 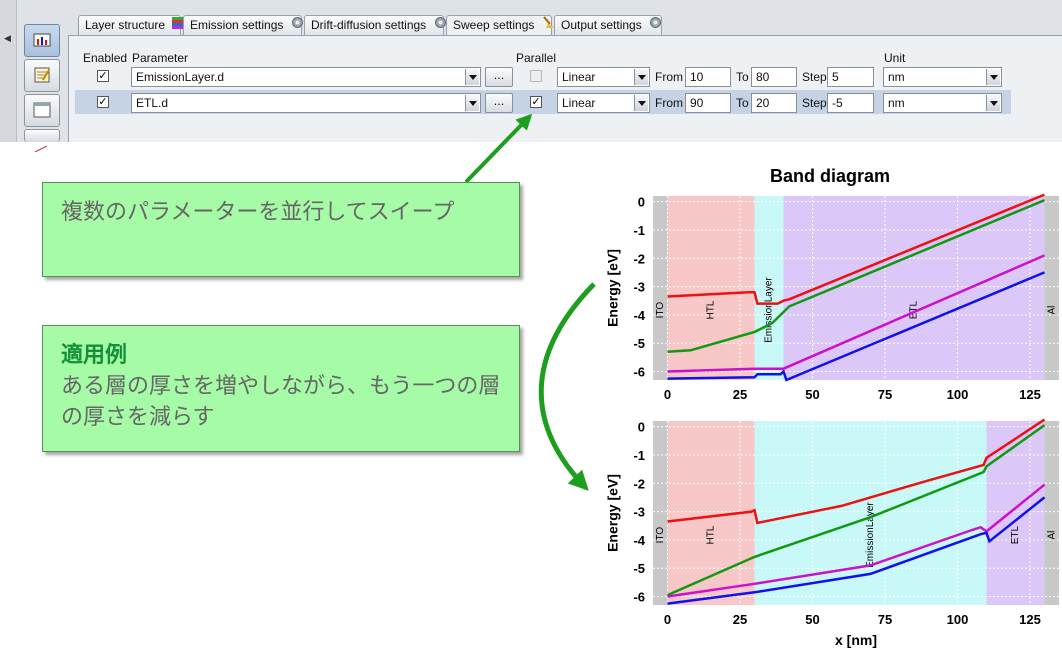 I want to click on curved-arrow, so click(x=567, y=386).